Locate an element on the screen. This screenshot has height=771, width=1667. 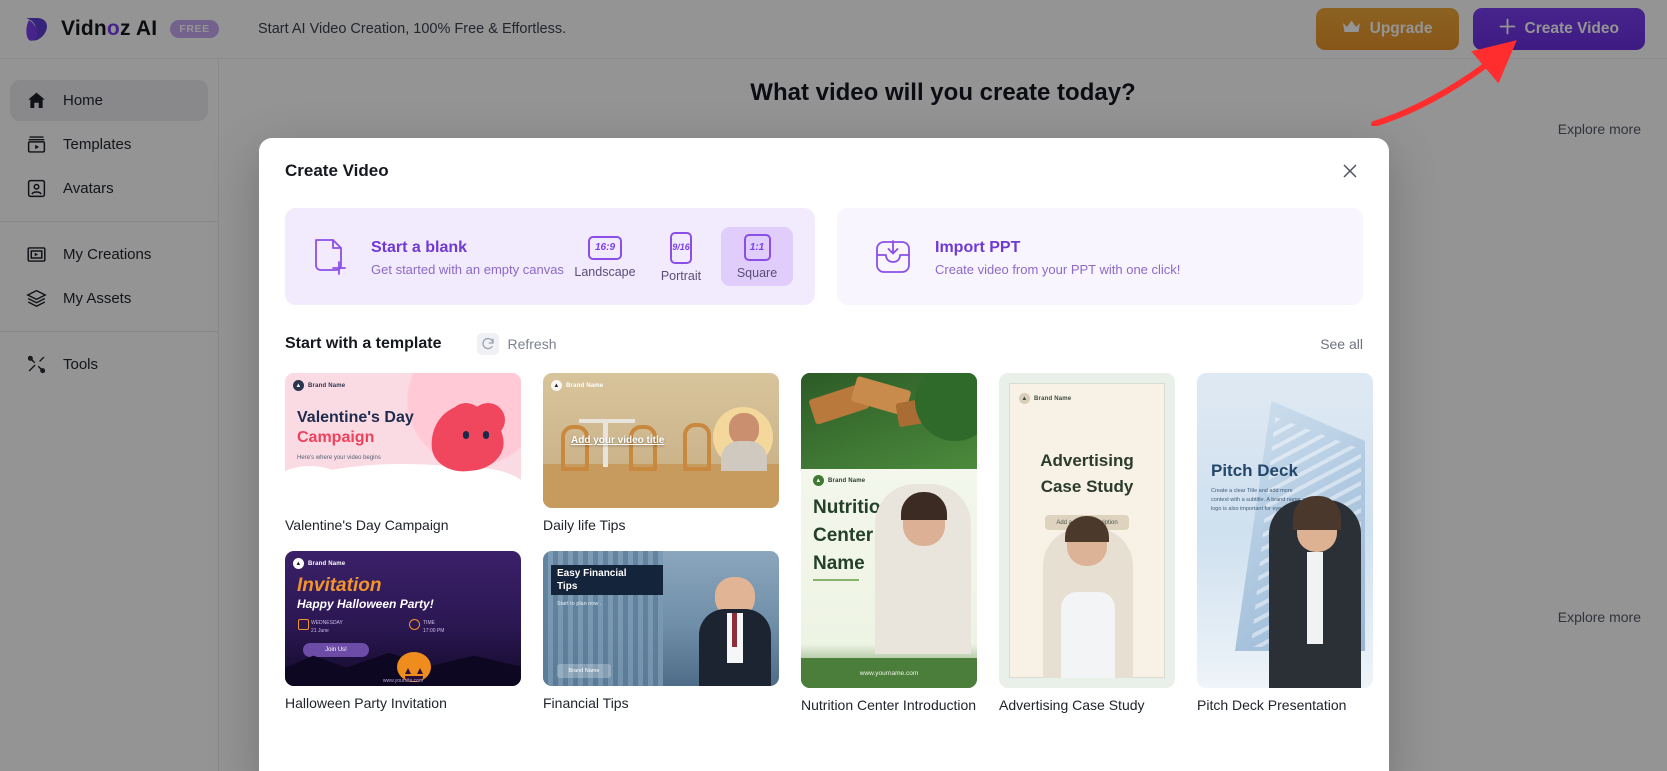
template-overlay-text: Add your video title is located at coordinates (618, 440).